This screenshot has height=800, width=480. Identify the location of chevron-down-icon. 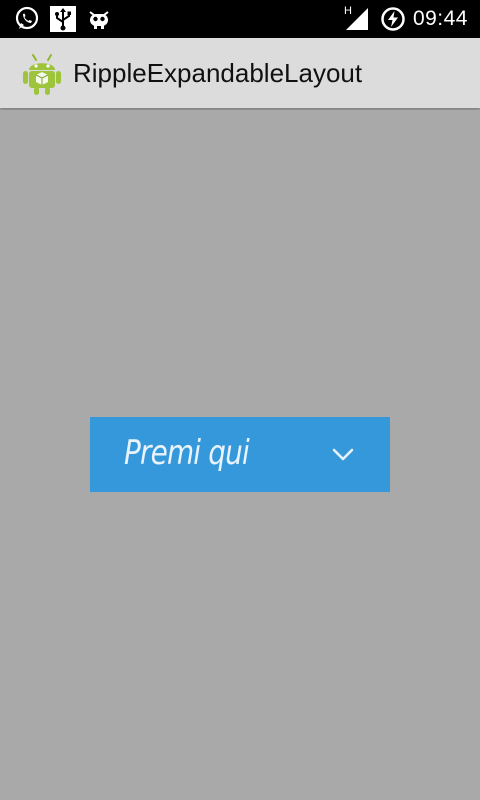
(343, 454).